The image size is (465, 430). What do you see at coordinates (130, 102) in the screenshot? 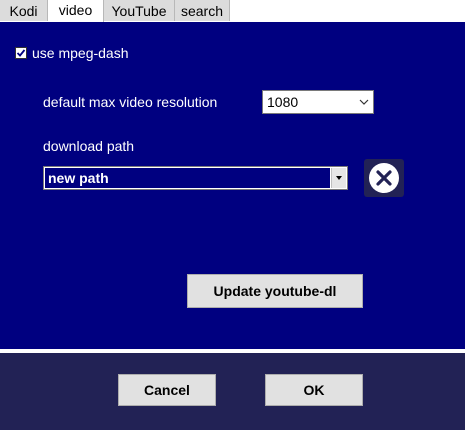
I see `max-resolution-label: default max video resolution` at bounding box center [130, 102].